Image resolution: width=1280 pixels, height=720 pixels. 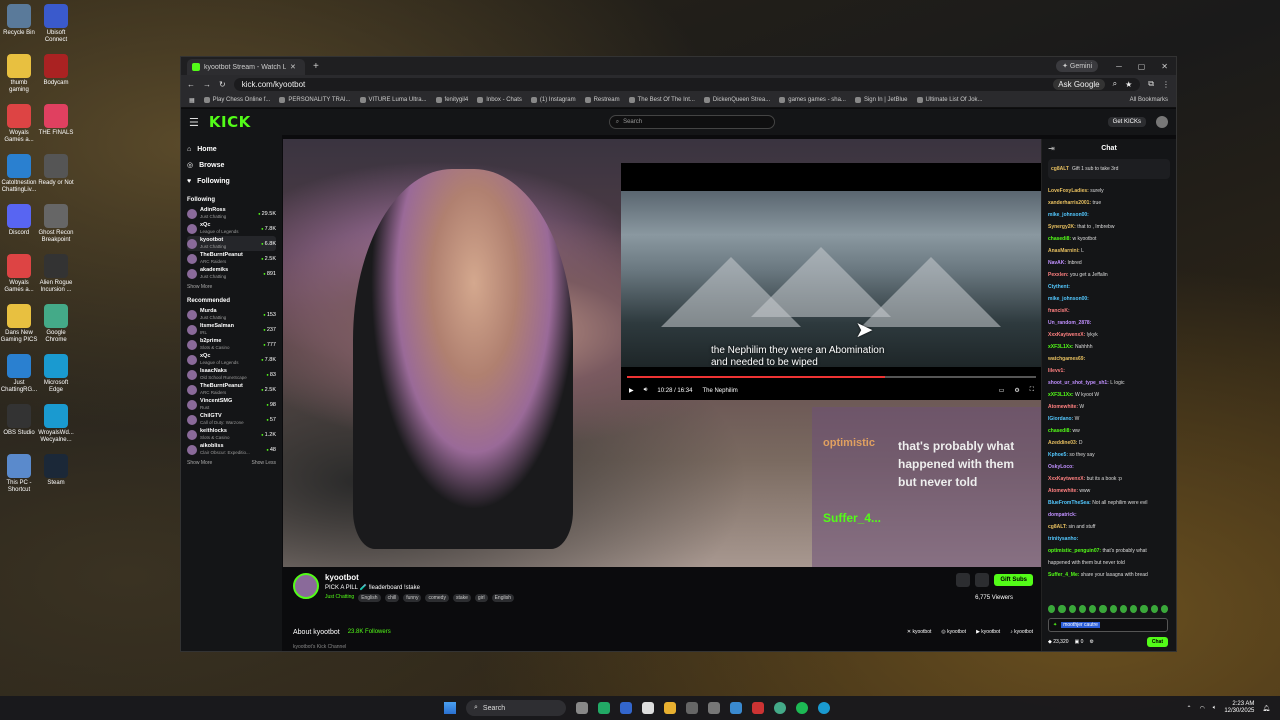 I want to click on calculator-icon, so click(x=692, y=708).